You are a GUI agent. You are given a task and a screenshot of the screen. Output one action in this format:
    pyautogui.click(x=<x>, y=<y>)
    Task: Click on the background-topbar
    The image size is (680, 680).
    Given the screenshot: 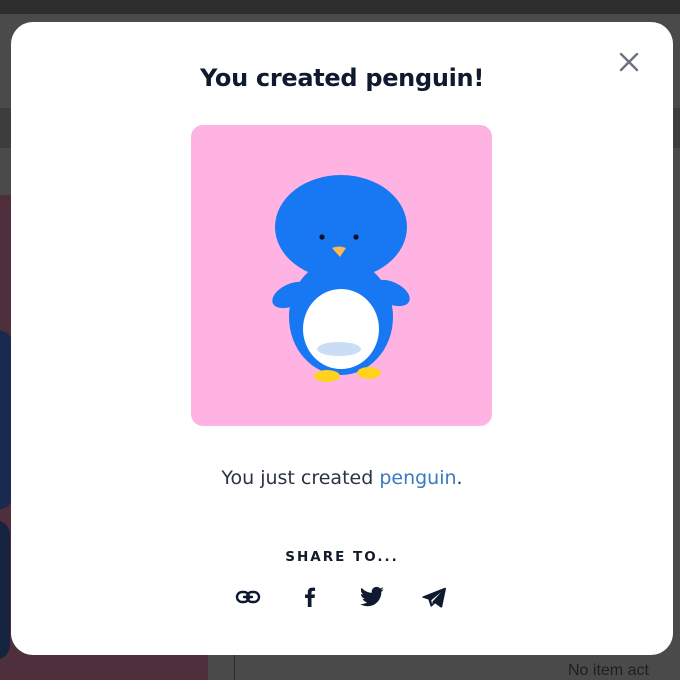 What is the action you would take?
    pyautogui.click(x=340, y=7)
    